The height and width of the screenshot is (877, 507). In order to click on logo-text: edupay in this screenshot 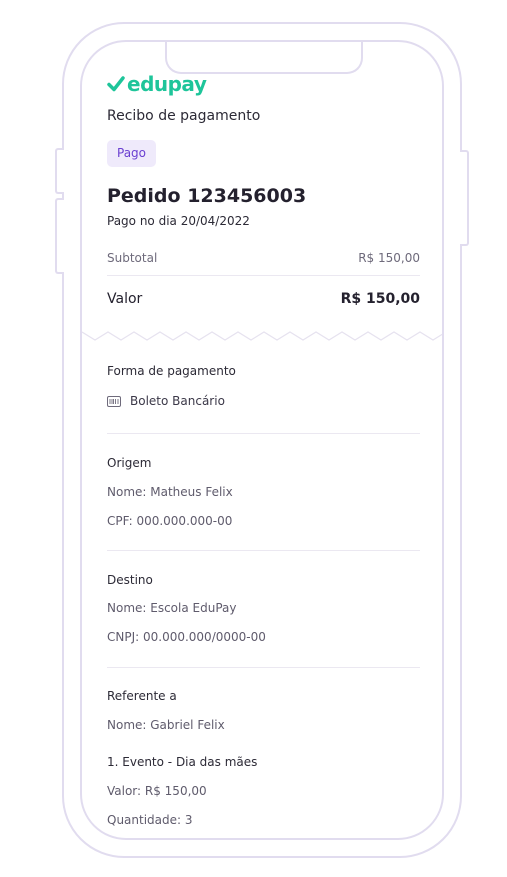, I will do `click(167, 84)`.